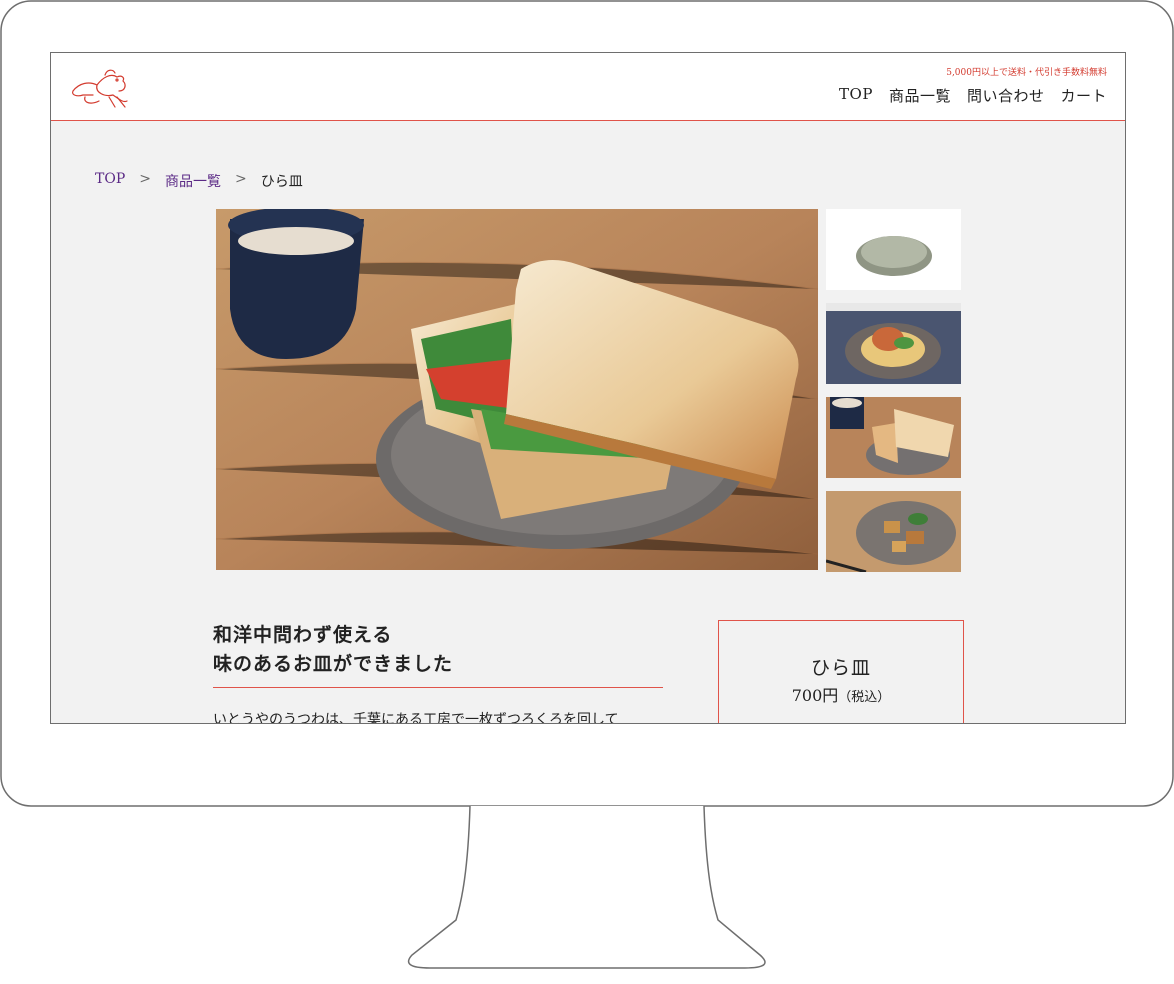  What do you see at coordinates (1026, 73) in the screenshot?
I see `free-shipping-note: 5,000円以上で送料・代引き手数料無料` at bounding box center [1026, 73].